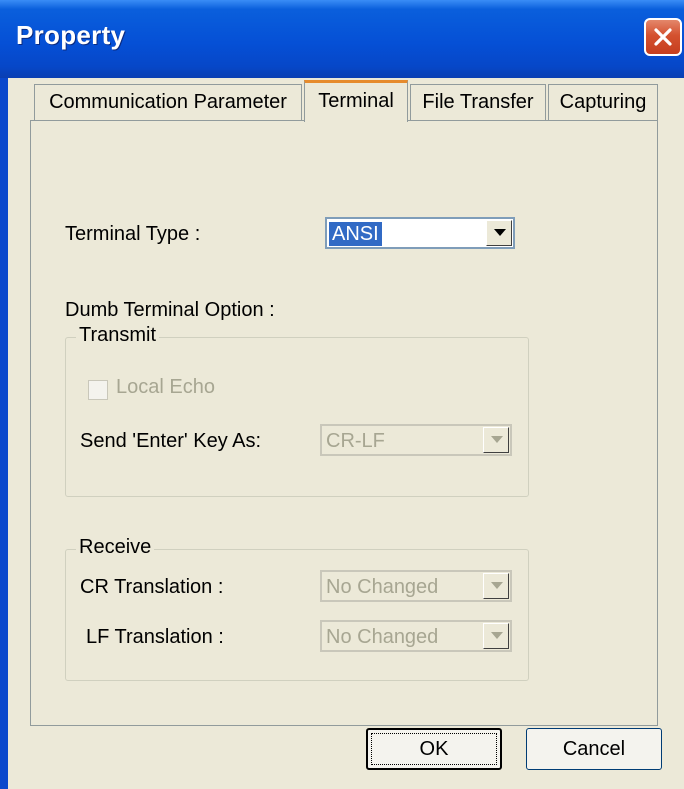 This screenshot has height=789, width=684. I want to click on terminal-type-select: ANSI, so click(420, 233).